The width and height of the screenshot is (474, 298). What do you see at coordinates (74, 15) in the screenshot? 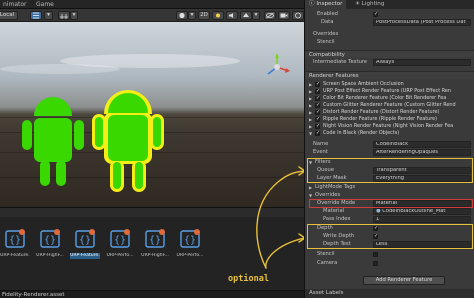
I see `snap-menu-icon: ▾` at bounding box center [74, 15].